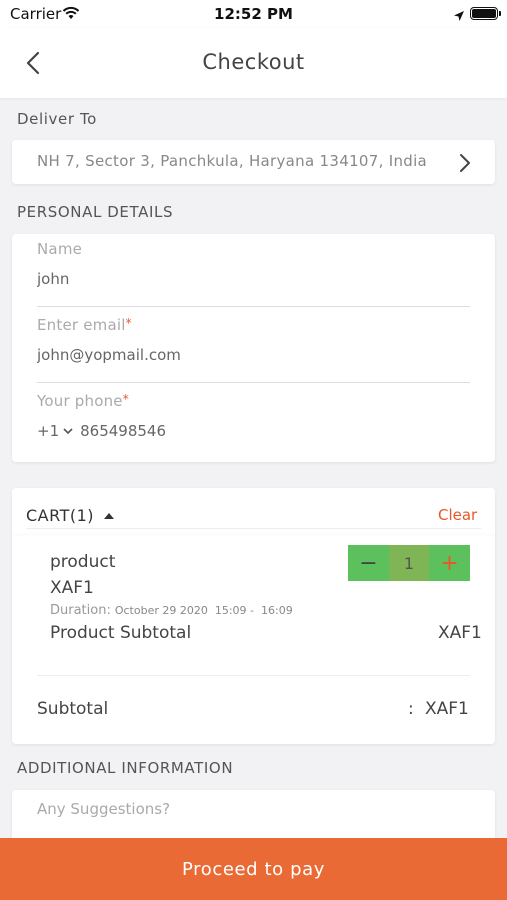 The width and height of the screenshot is (507, 900). I want to click on item-price: XAF1, so click(72, 588).